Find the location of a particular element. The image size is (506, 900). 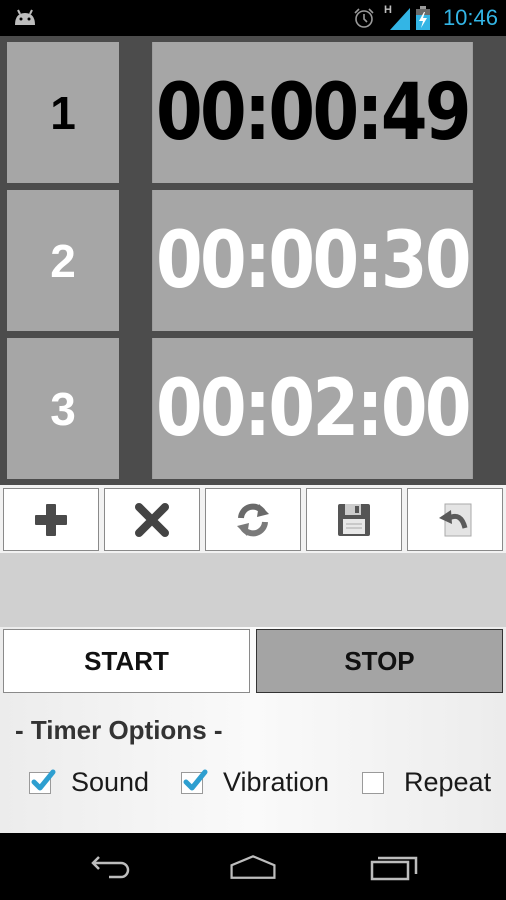

spacer-area is located at coordinates (253, 590).